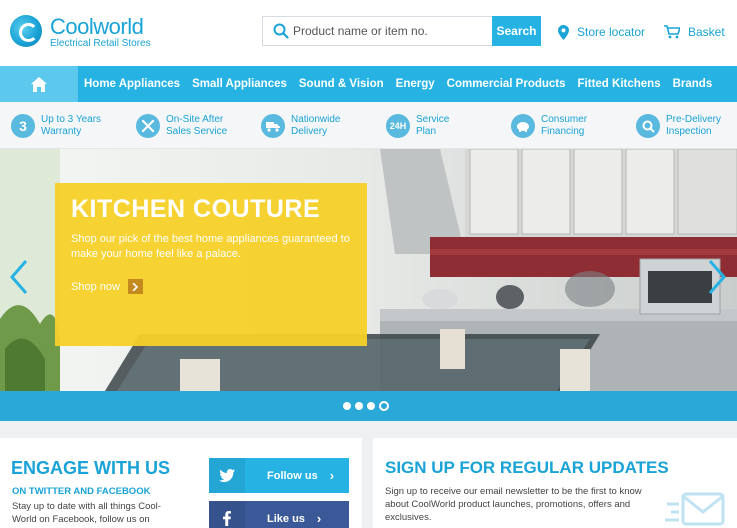  What do you see at coordinates (196, 209) in the screenshot?
I see `hero-title: KITCHEN COUTURE` at bounding box center [196, 209].